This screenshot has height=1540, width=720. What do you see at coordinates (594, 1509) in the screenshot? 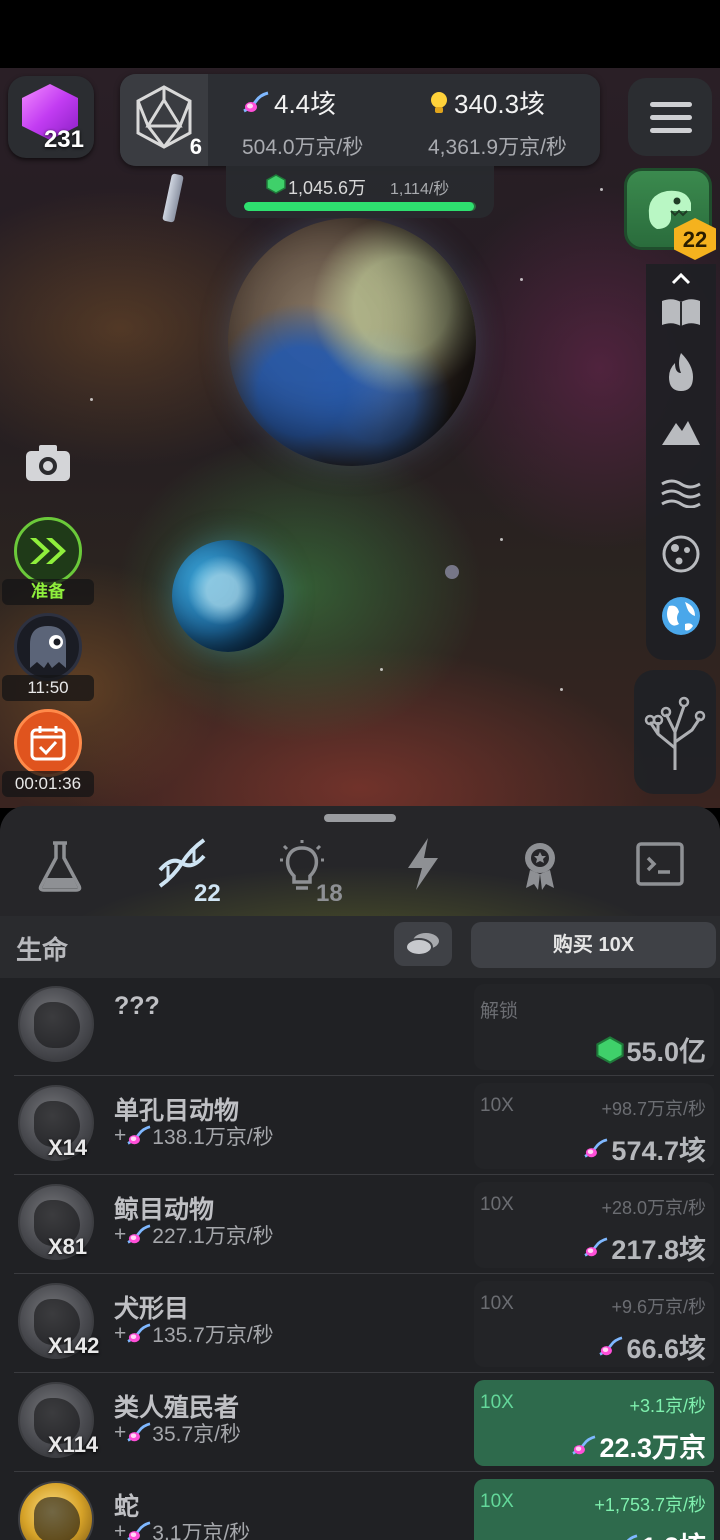
I see `buy-species-button: 10X +1,753.7京/秒 1.2垓` at bounding box center [594, 1509].